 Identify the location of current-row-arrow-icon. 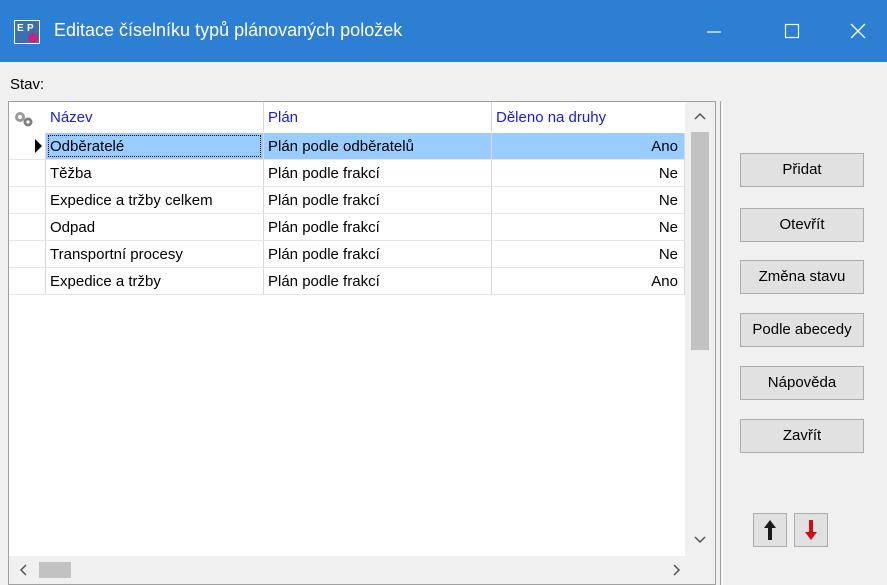
(38, 146).